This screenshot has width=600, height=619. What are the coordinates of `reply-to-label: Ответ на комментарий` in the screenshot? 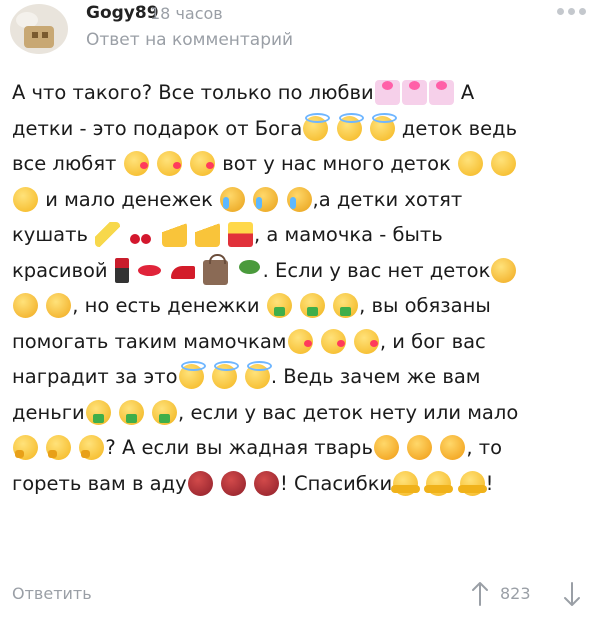 It's located at (189, 40).